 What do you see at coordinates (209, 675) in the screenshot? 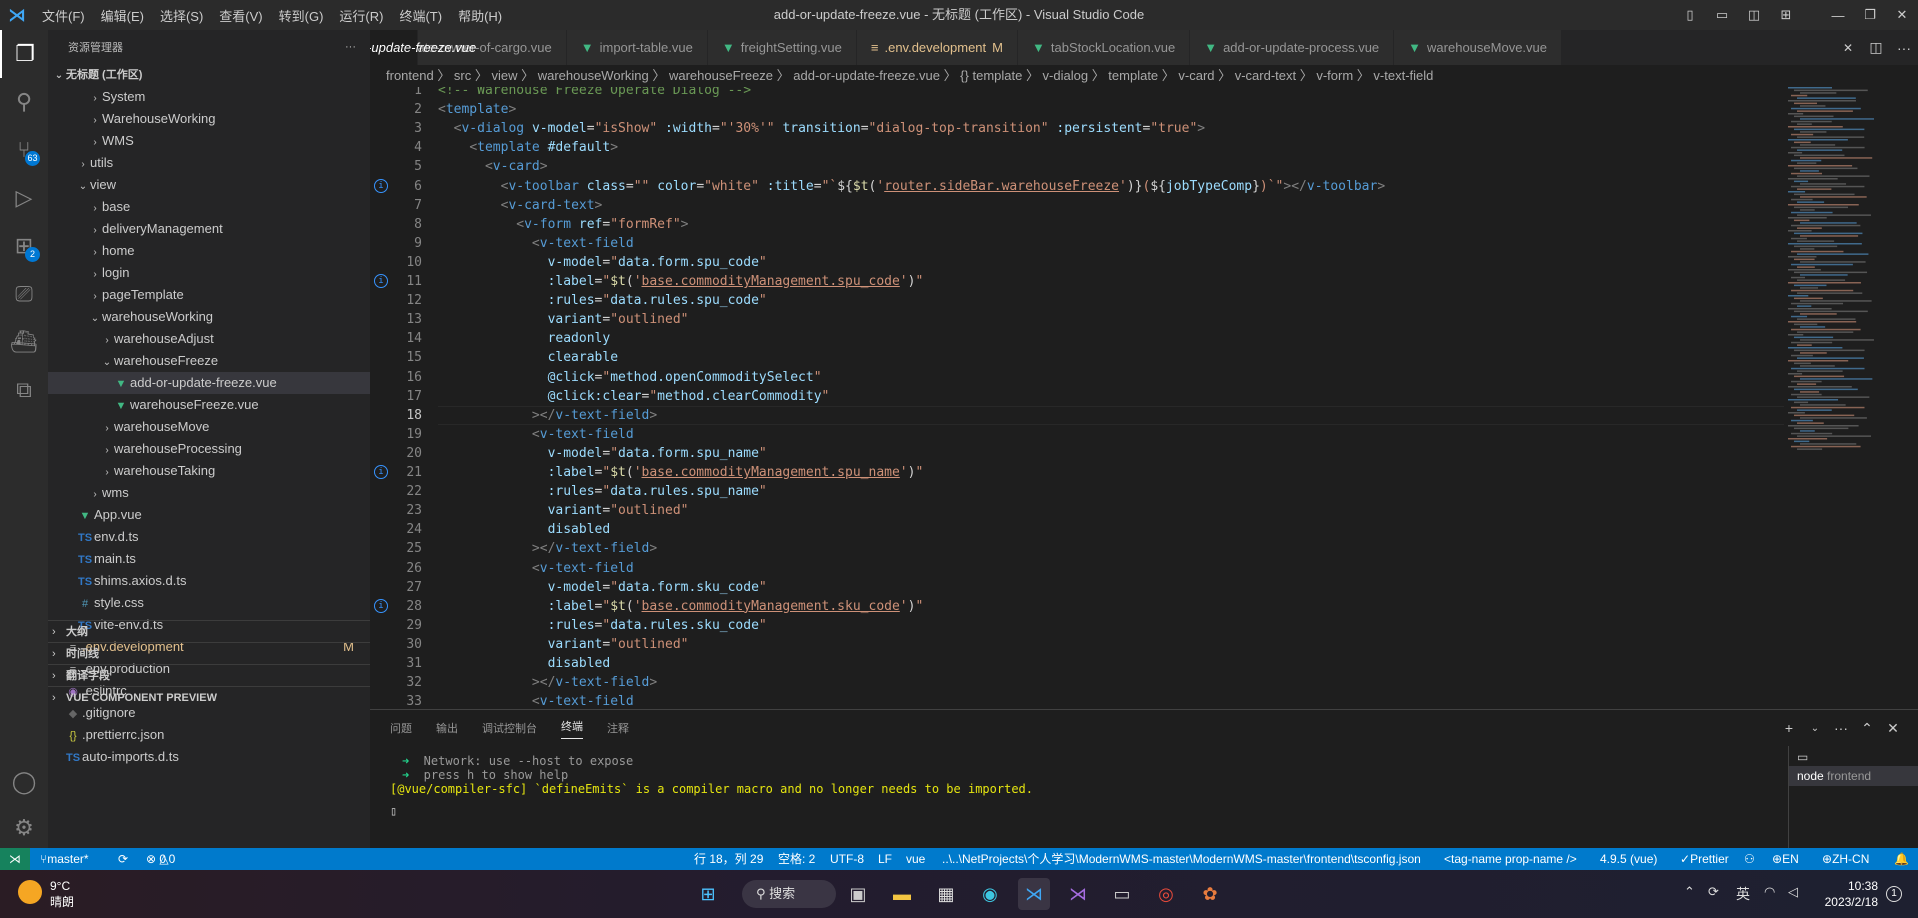
I see `sidebar-section: › 翻译字段` at bounding box center [209, 675].